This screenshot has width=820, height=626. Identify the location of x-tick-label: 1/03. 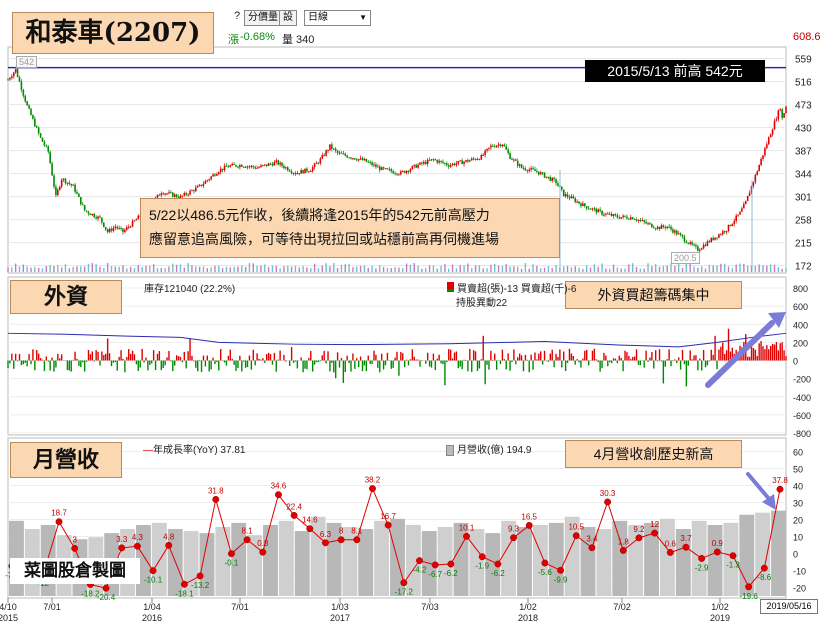
(340, 607).